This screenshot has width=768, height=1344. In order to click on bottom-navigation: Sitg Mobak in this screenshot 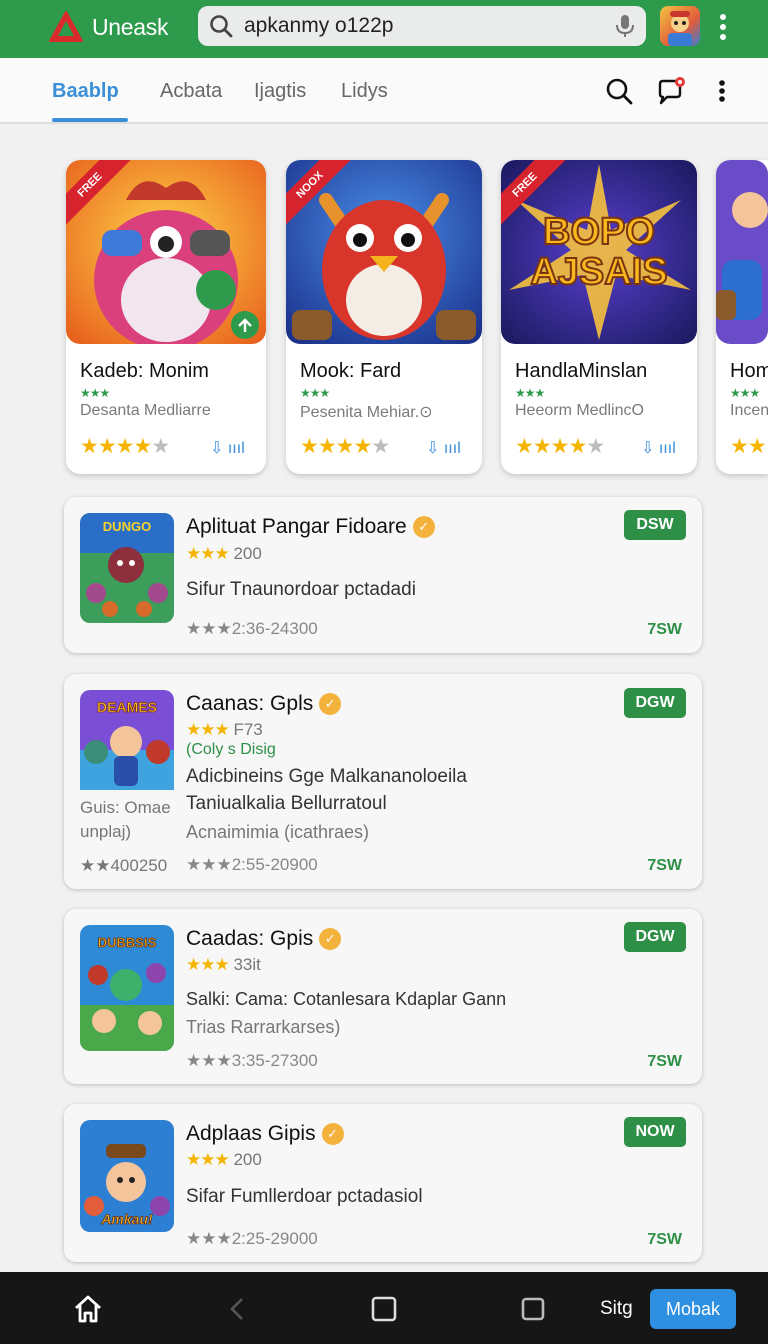, I will do `click(384, 1308)`.